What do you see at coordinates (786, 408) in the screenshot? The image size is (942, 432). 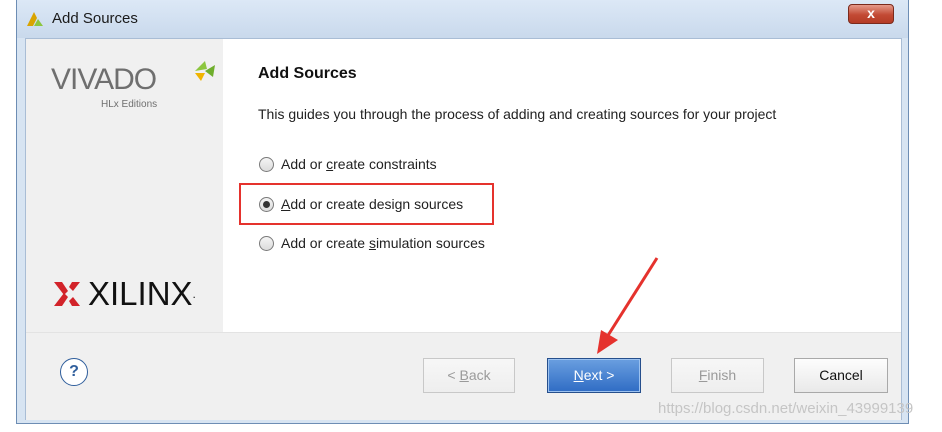 I see `watermark-text: https://blog.csdn.net/weixin_43999139` at bounding box center [786, 408].